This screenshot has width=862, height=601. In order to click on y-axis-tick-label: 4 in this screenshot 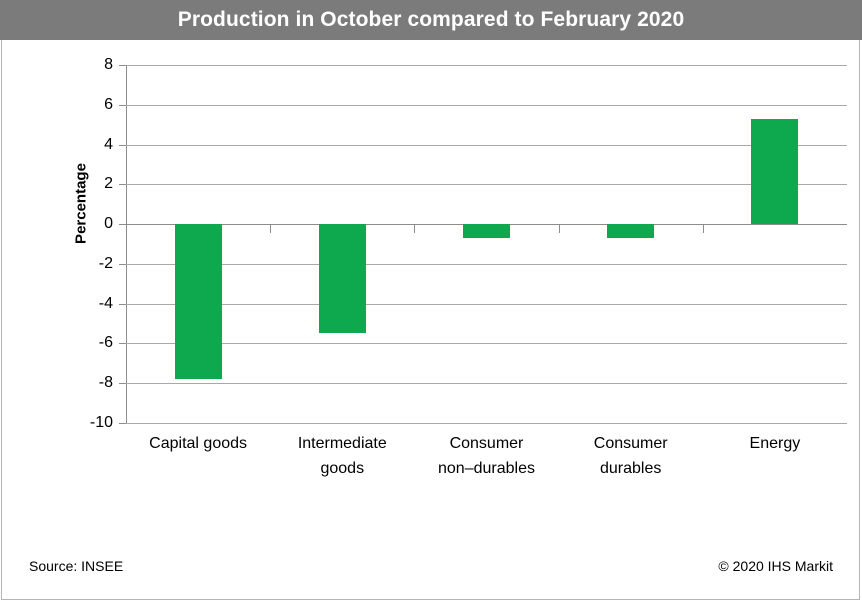, I will do `click(108, 144)`.